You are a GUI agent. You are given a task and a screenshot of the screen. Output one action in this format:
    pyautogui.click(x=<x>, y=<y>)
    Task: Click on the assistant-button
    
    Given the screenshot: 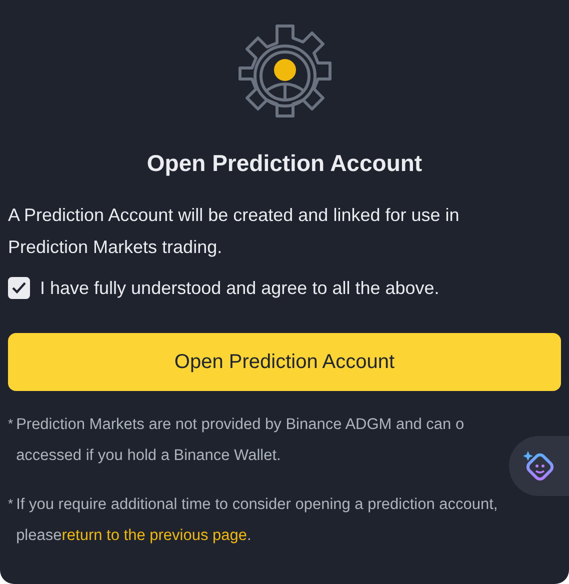 What is the action you would take?
    pyautogui.click(x=539, y=466)
    